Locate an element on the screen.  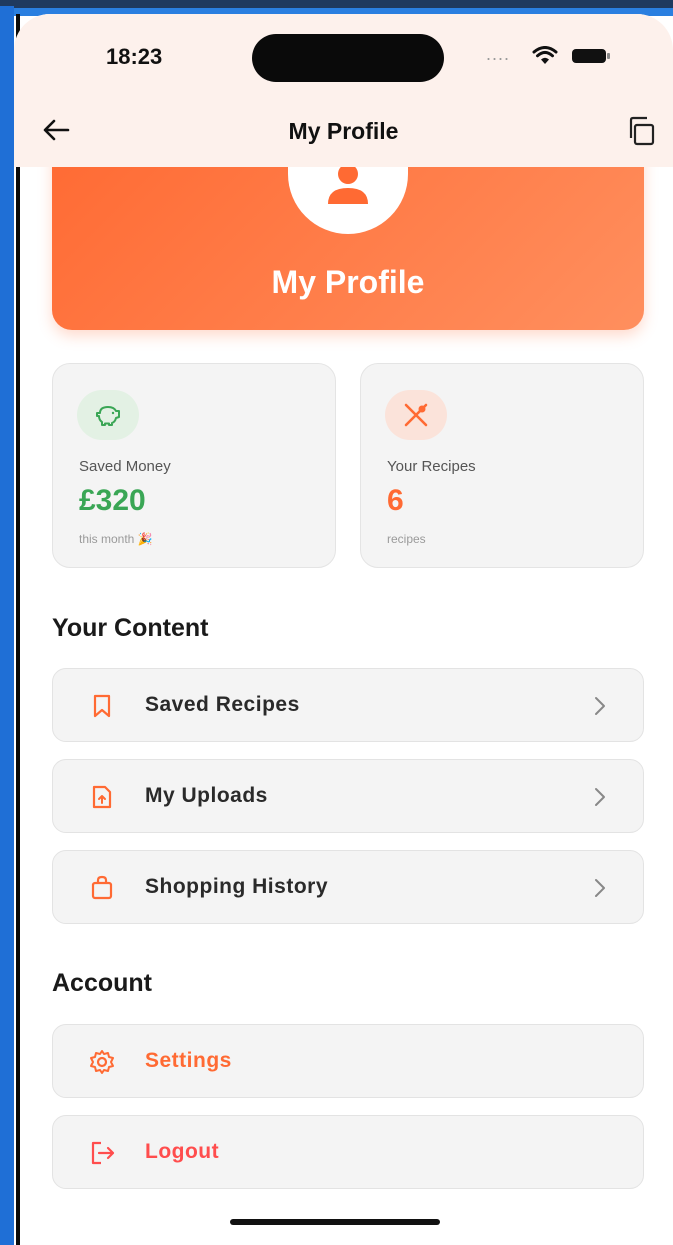
file-upload-icon is located at coordinates (102, 797).